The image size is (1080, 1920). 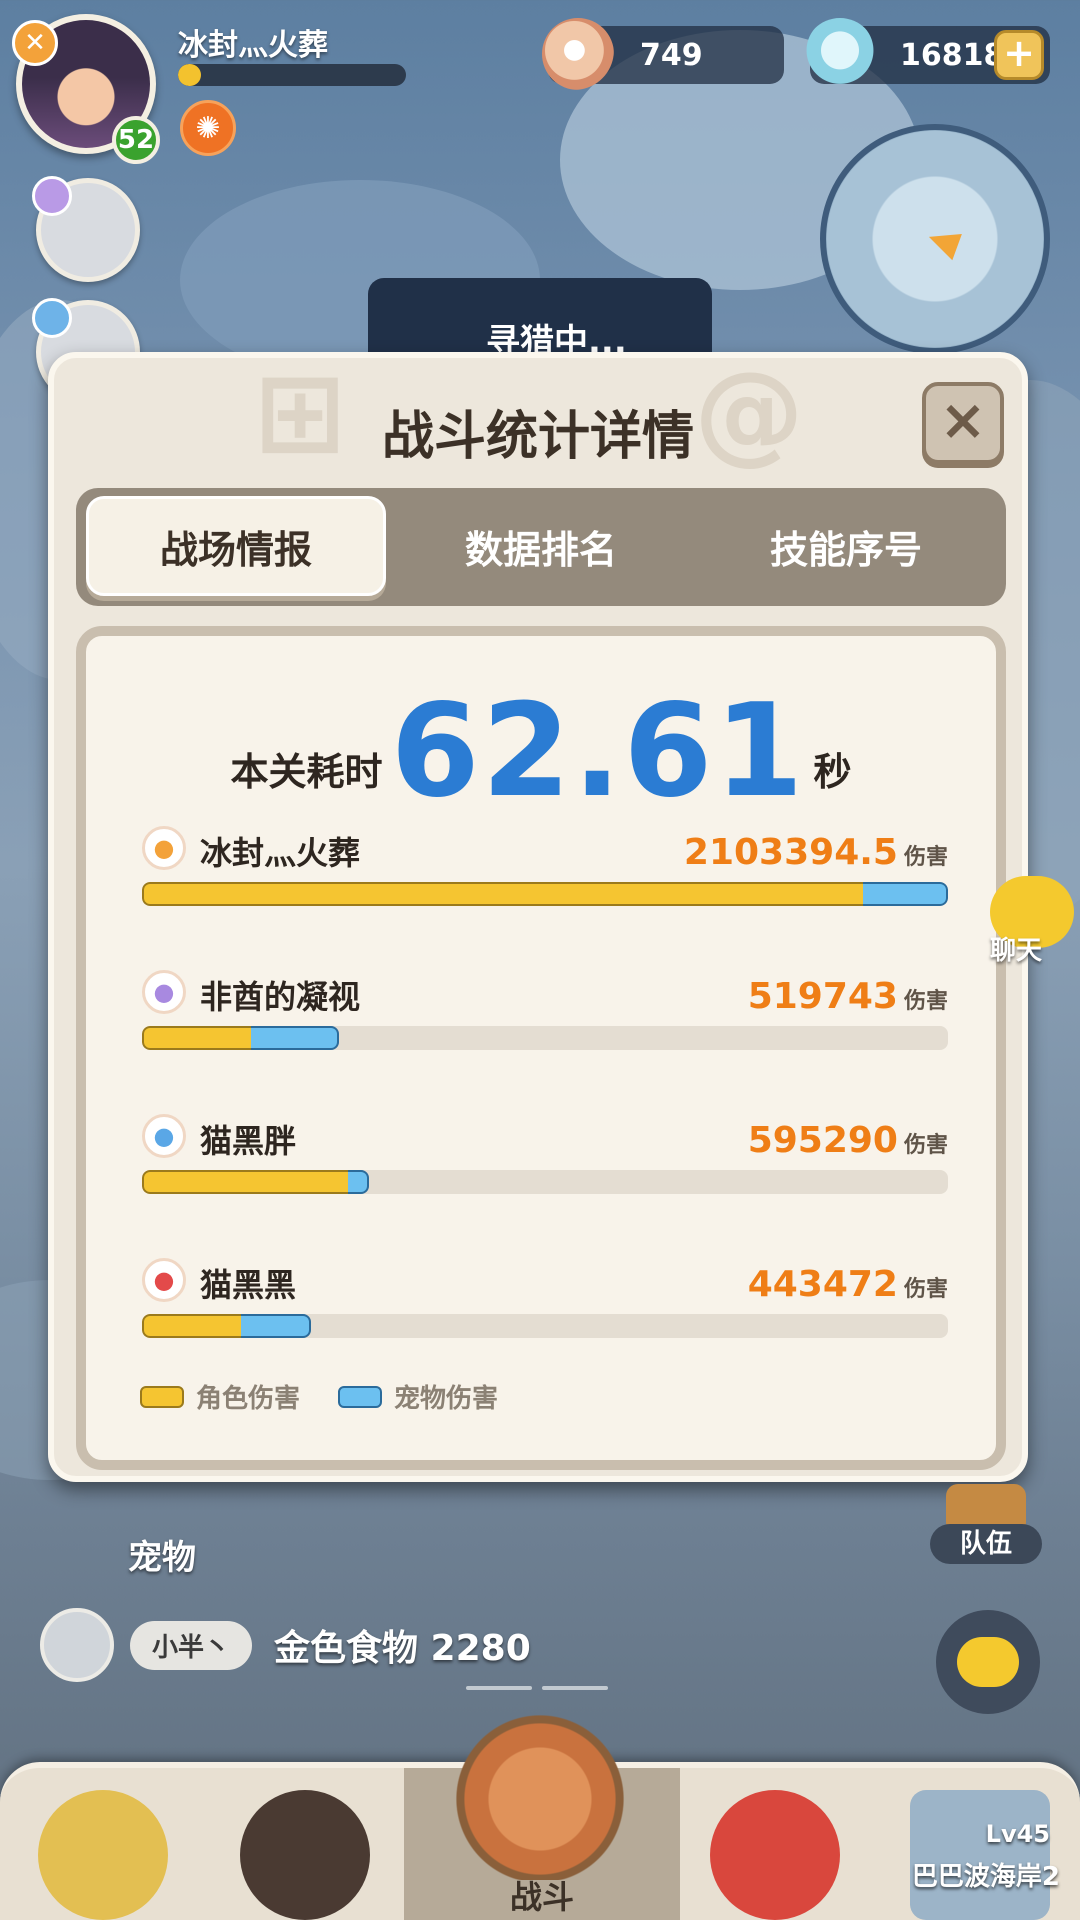 What do you see at coordinates (822, 1140) in the screenshot?
I see `damage-value: 595290` at bounding box center [822, 1140].